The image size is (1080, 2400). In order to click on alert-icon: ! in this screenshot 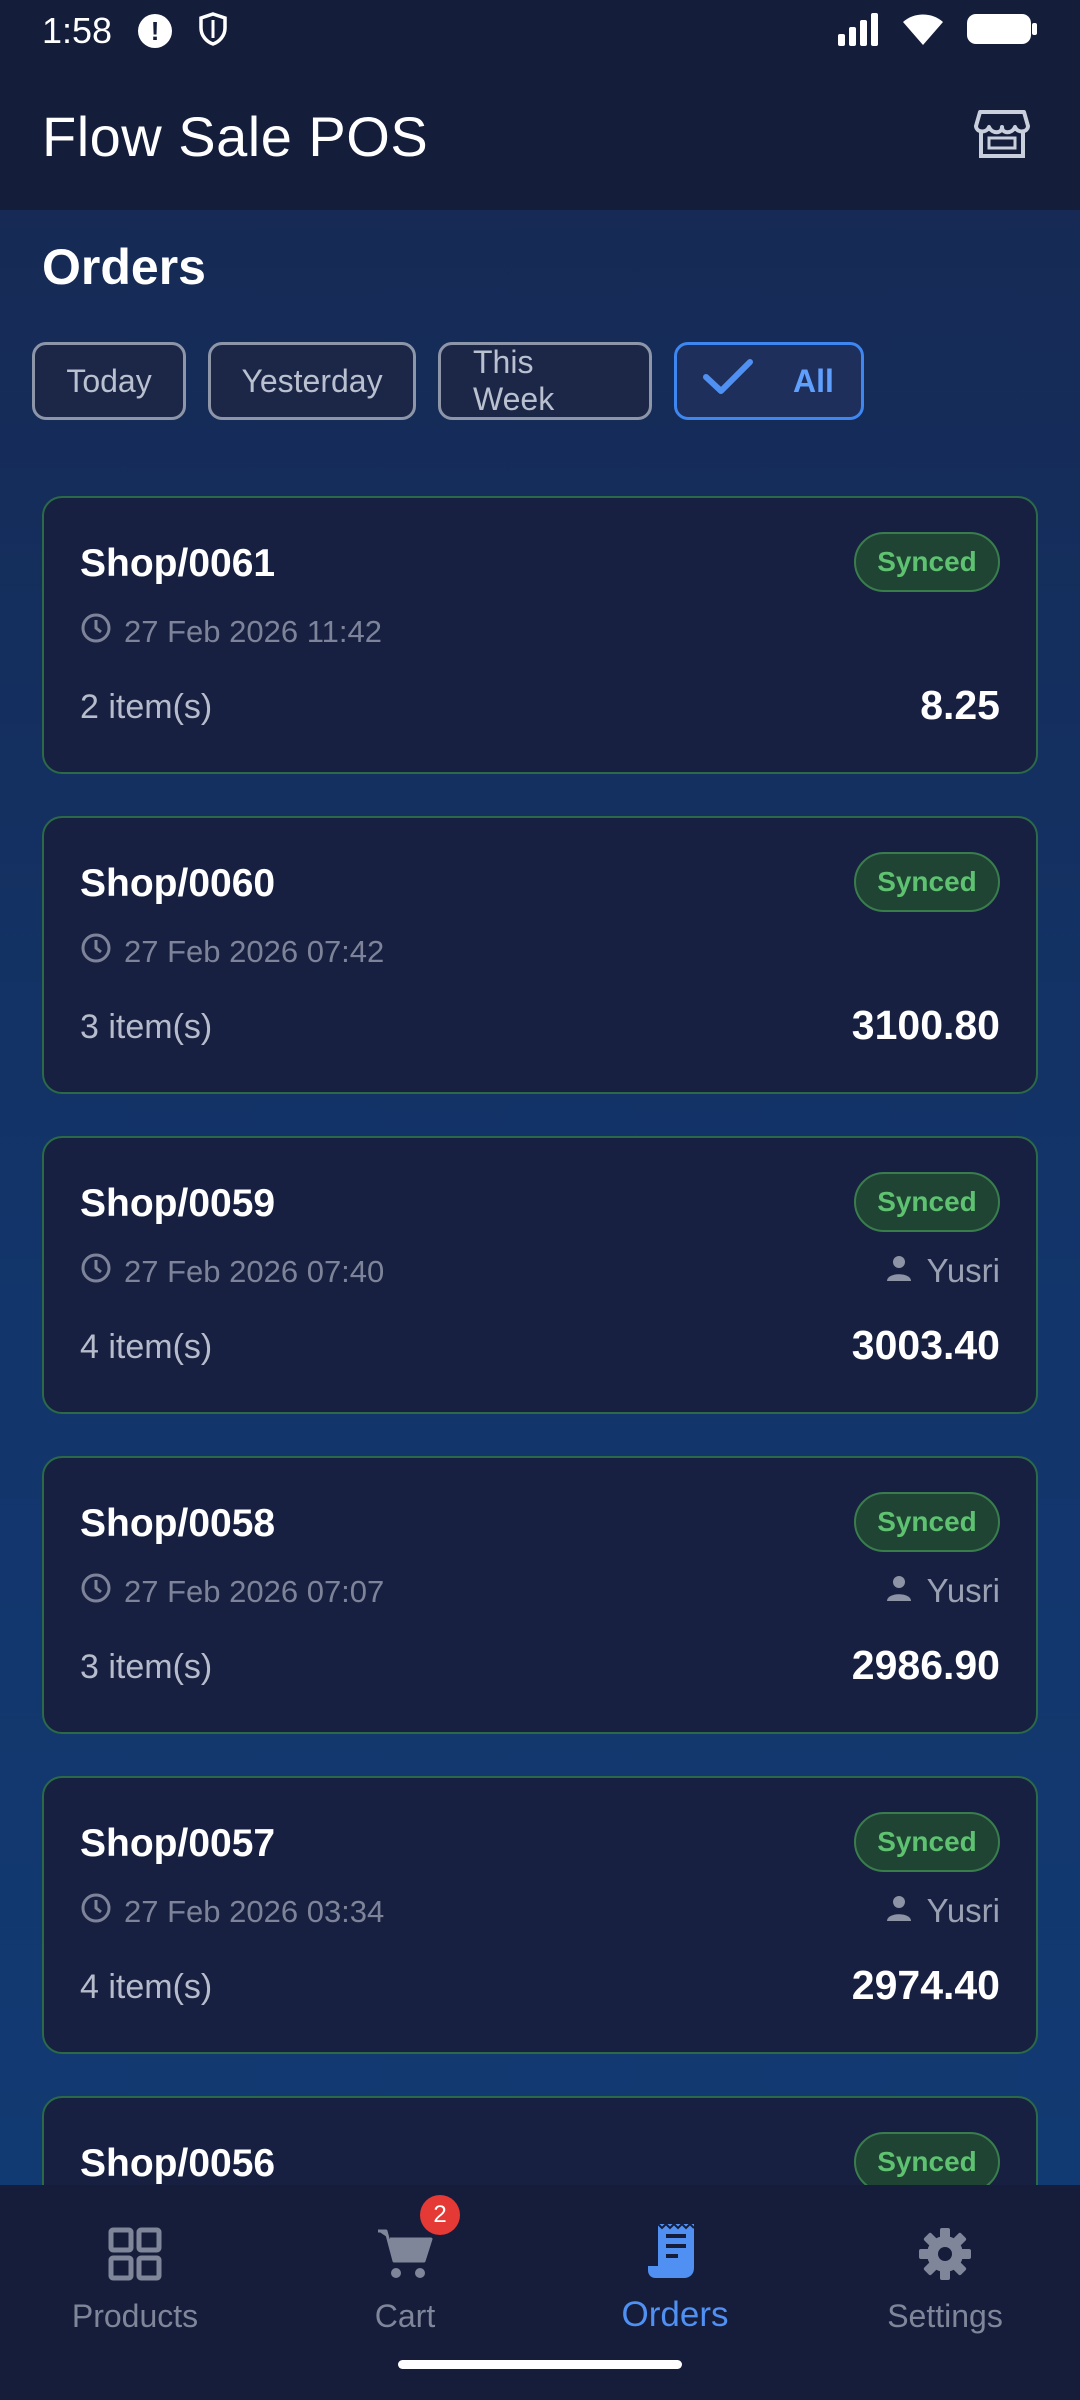, I will do `click(155, 31)`.